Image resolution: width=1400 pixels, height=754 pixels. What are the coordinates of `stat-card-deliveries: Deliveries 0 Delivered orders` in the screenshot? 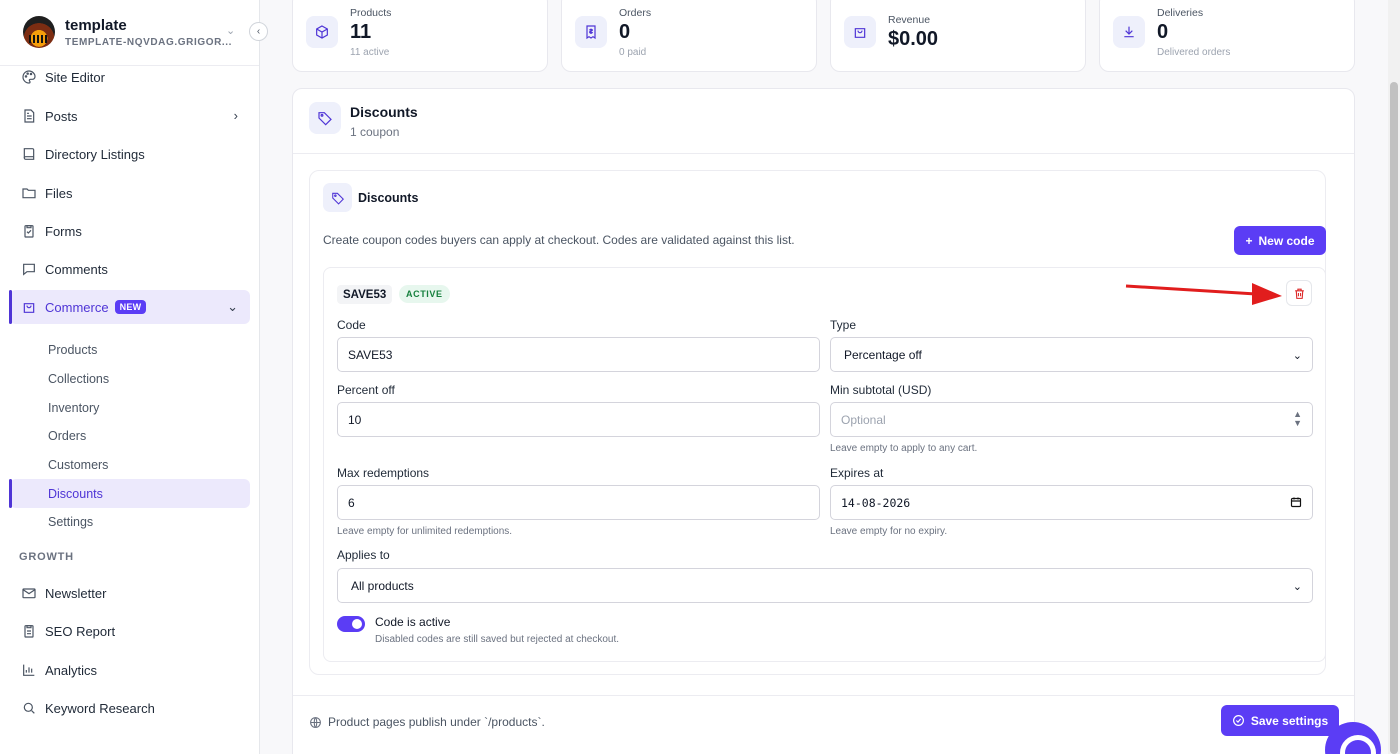 It's located at (1227, 36).